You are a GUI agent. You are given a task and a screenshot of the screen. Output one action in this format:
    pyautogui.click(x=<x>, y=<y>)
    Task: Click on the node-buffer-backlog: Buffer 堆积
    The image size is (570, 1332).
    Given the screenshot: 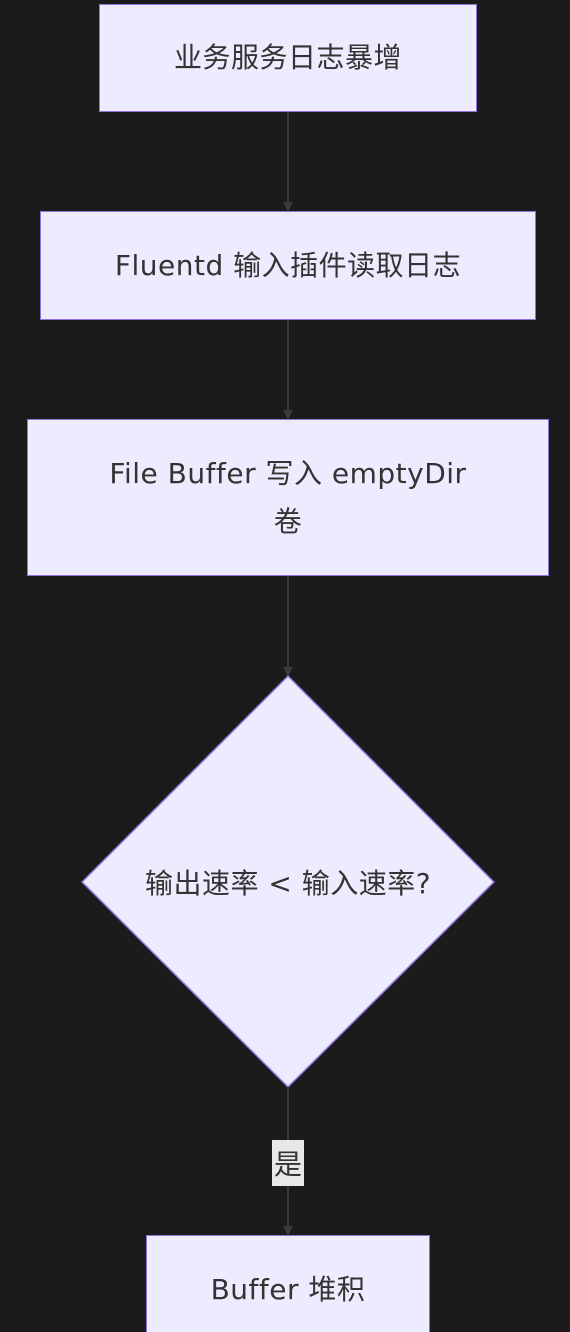 What is the action you would take?
    pyautogui.click(x=288, y=1283)
    